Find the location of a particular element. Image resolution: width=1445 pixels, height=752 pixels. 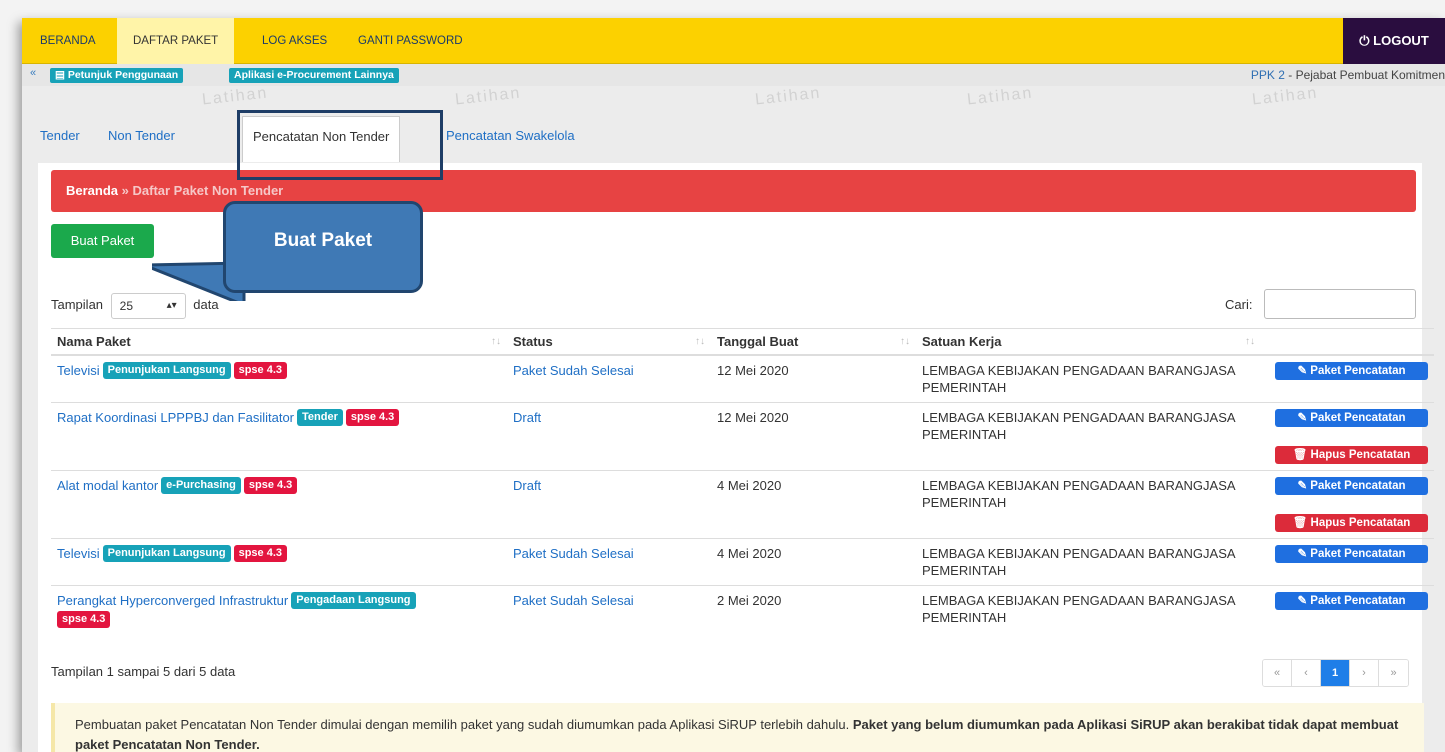

column-nama-paket: Nama Paket ↑↓ is located at coordinates (279, 342).